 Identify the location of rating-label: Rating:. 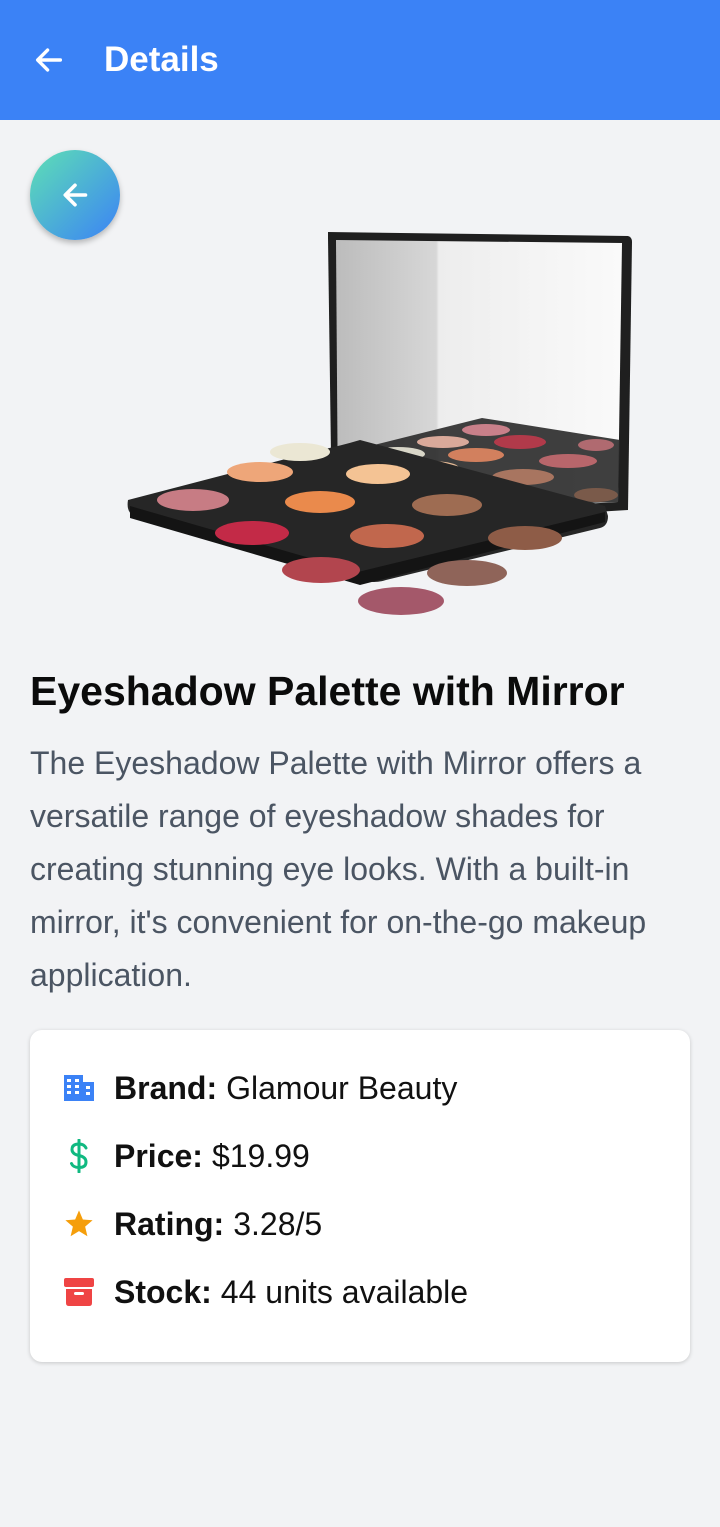
(169, 1223).